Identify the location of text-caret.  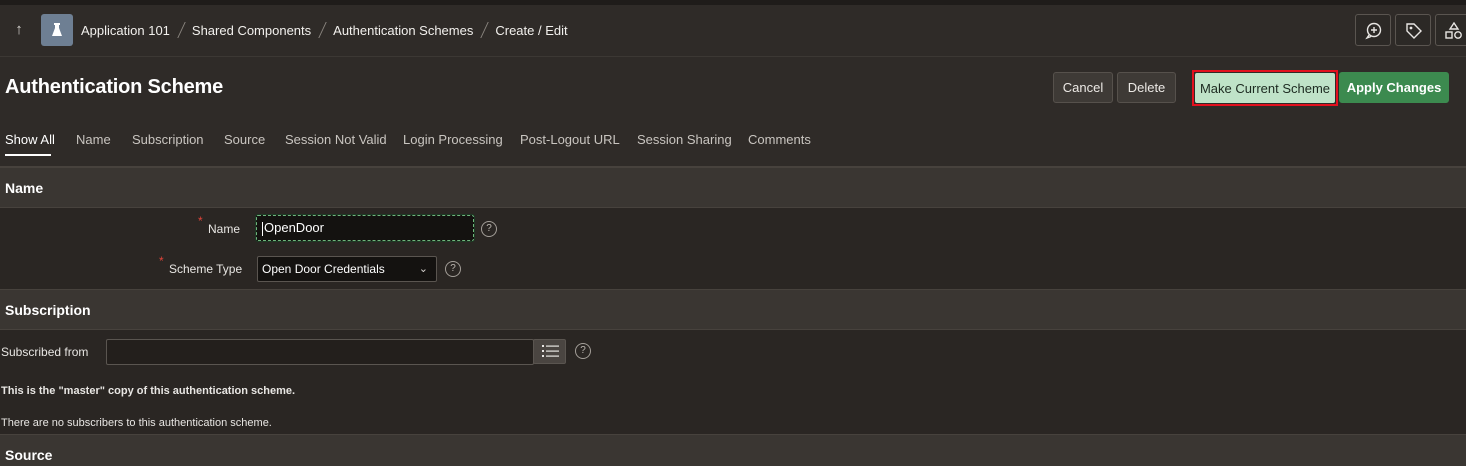
(262, 228).